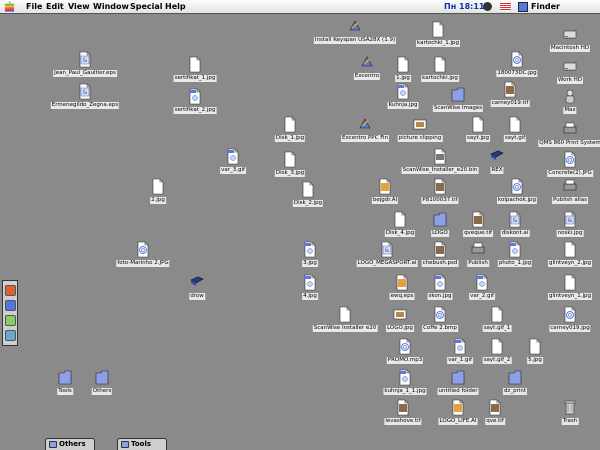 This screenshot has height=450, width=600. I want to click on tab-label: Tools, so click(141, 444).